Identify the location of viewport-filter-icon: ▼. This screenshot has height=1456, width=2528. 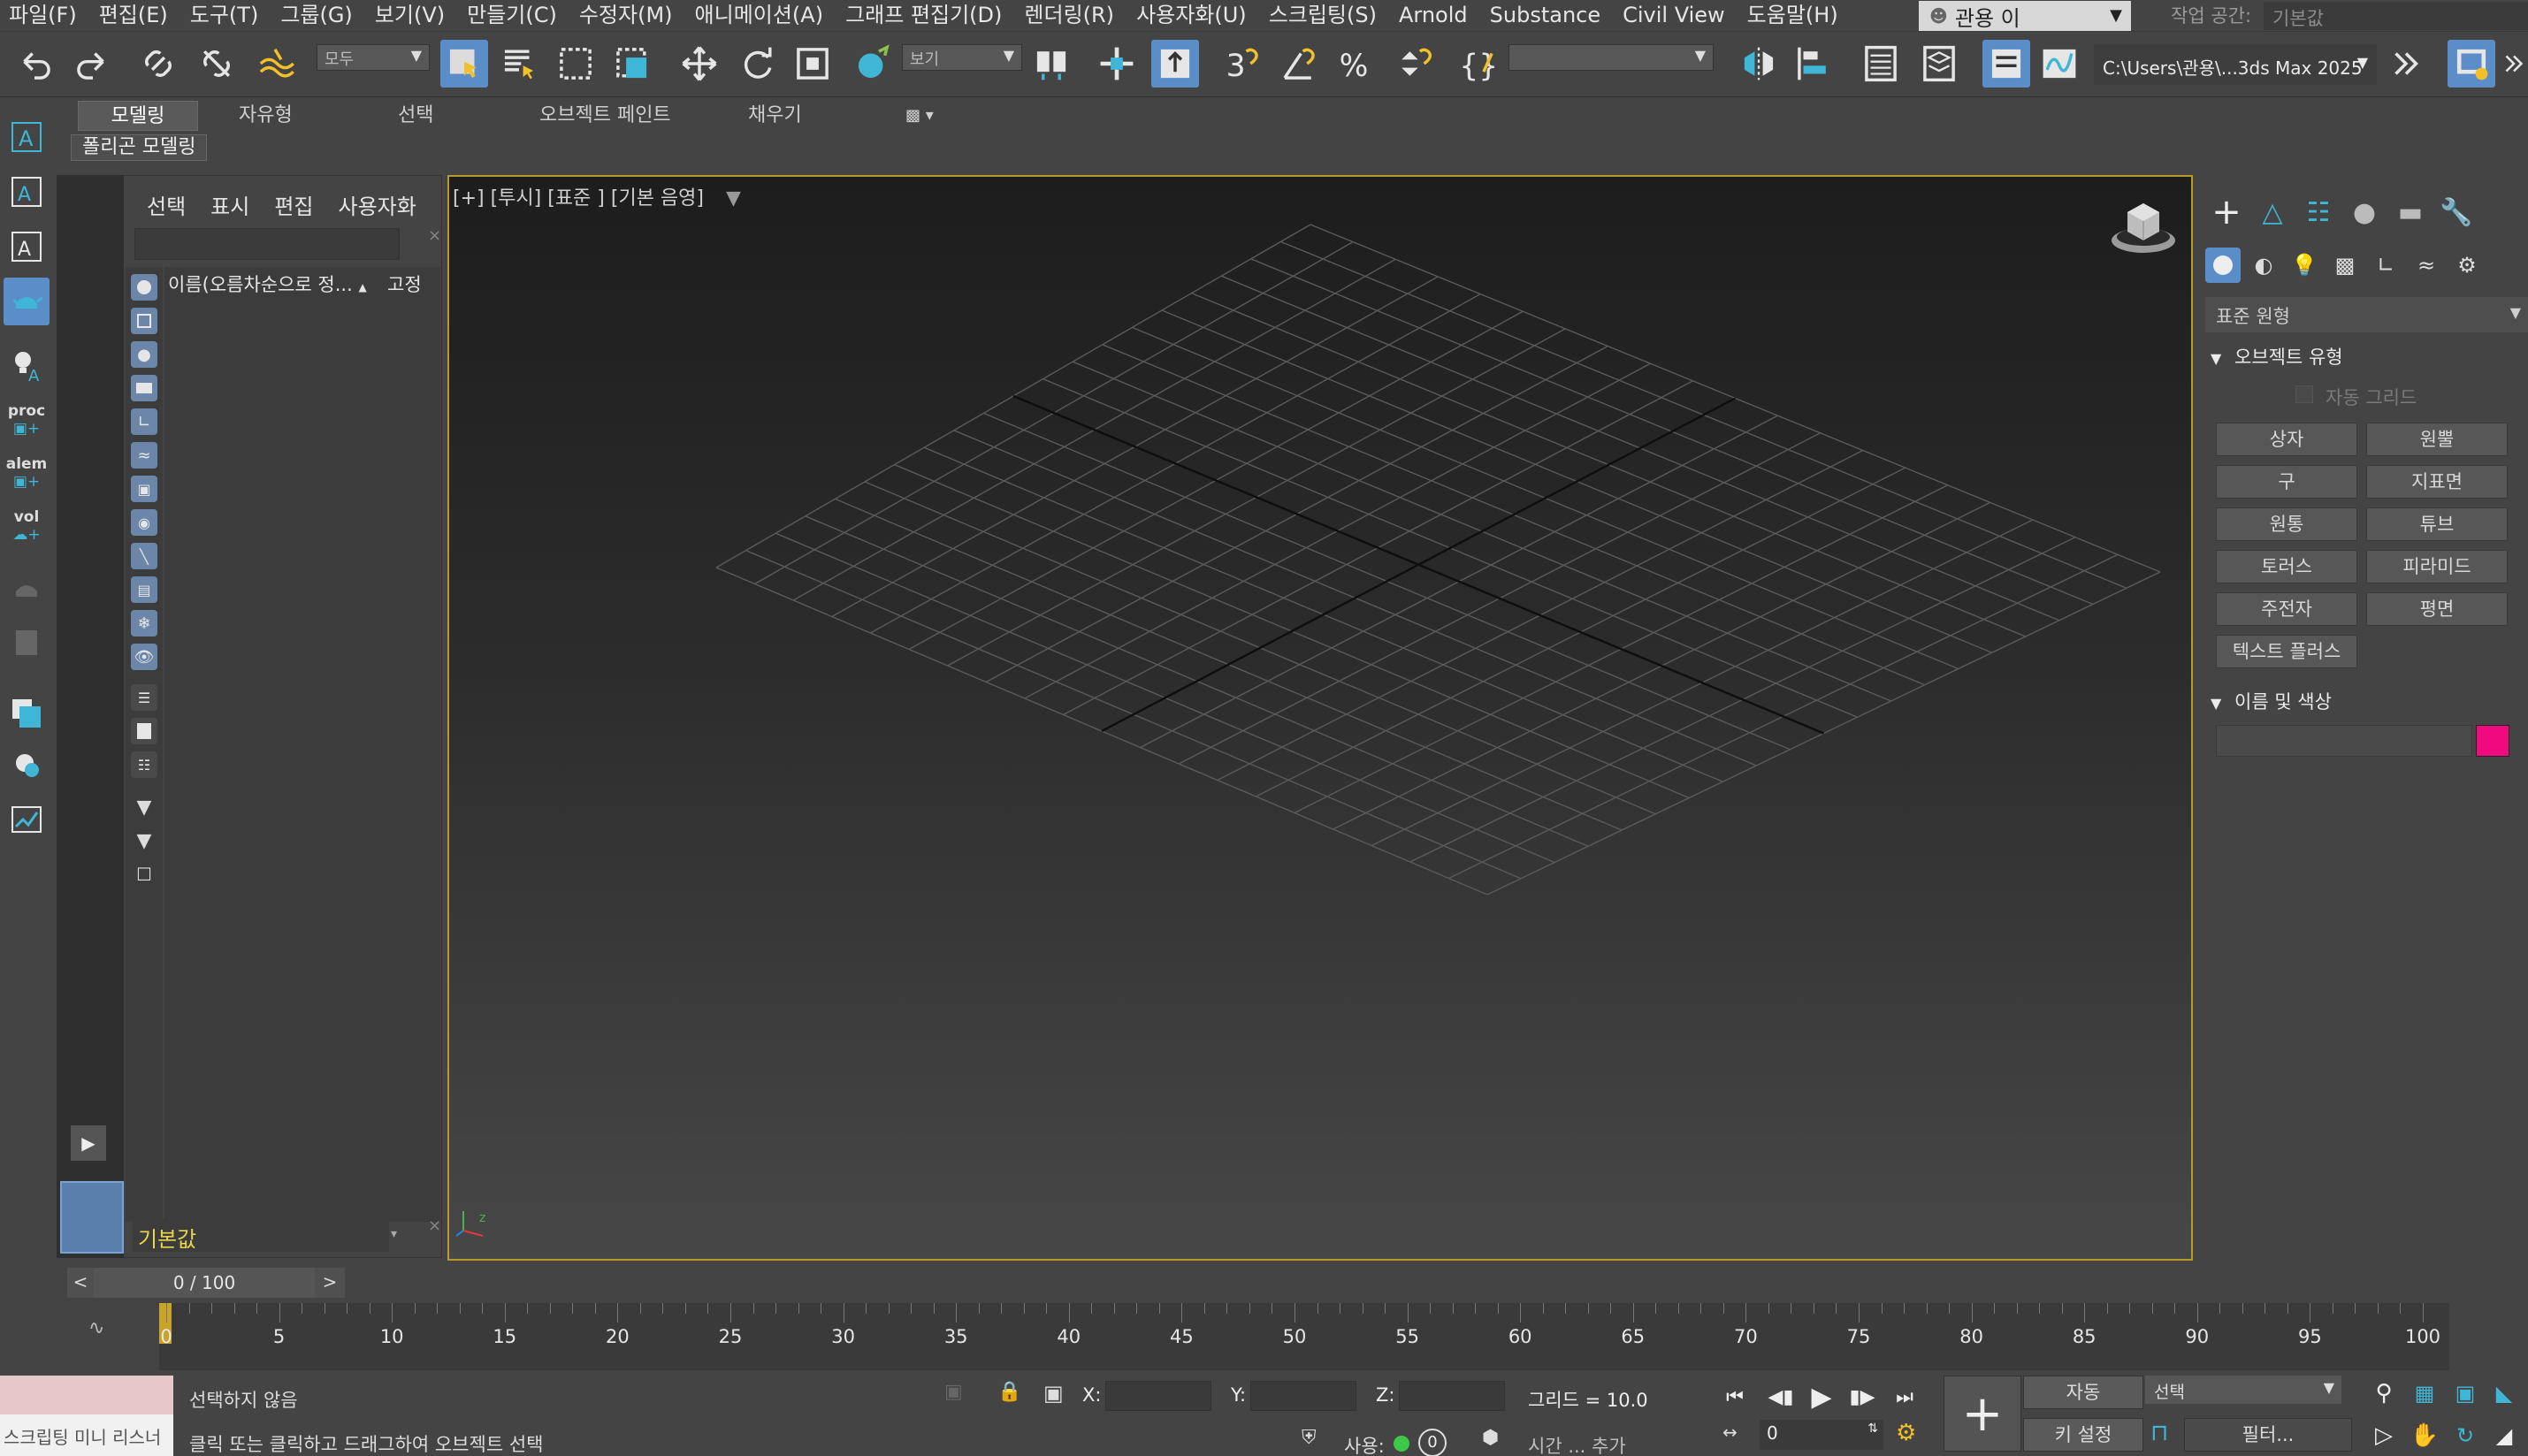
(733, 198).